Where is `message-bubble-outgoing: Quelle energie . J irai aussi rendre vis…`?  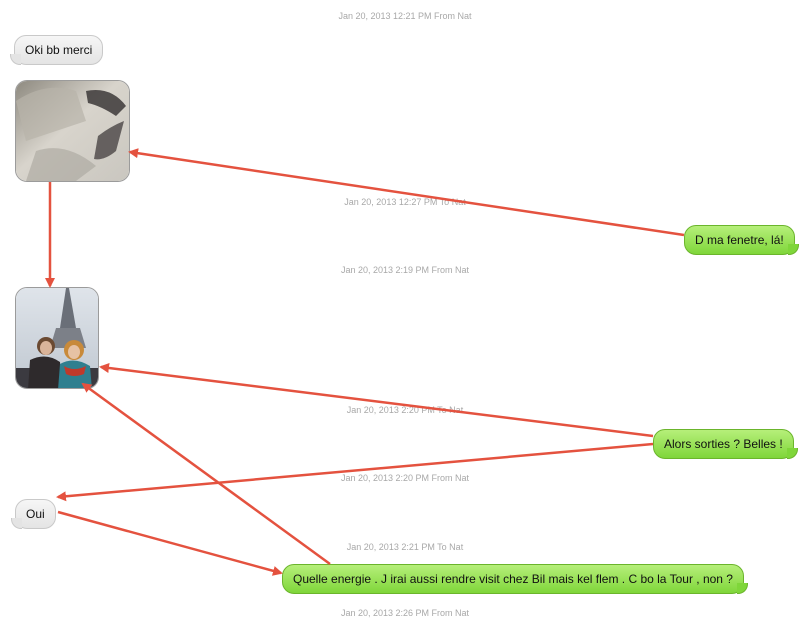
message-bubble-outgoing: Quelle energie . J irai aussi rendre vis… is located at coordinates (515, 579).